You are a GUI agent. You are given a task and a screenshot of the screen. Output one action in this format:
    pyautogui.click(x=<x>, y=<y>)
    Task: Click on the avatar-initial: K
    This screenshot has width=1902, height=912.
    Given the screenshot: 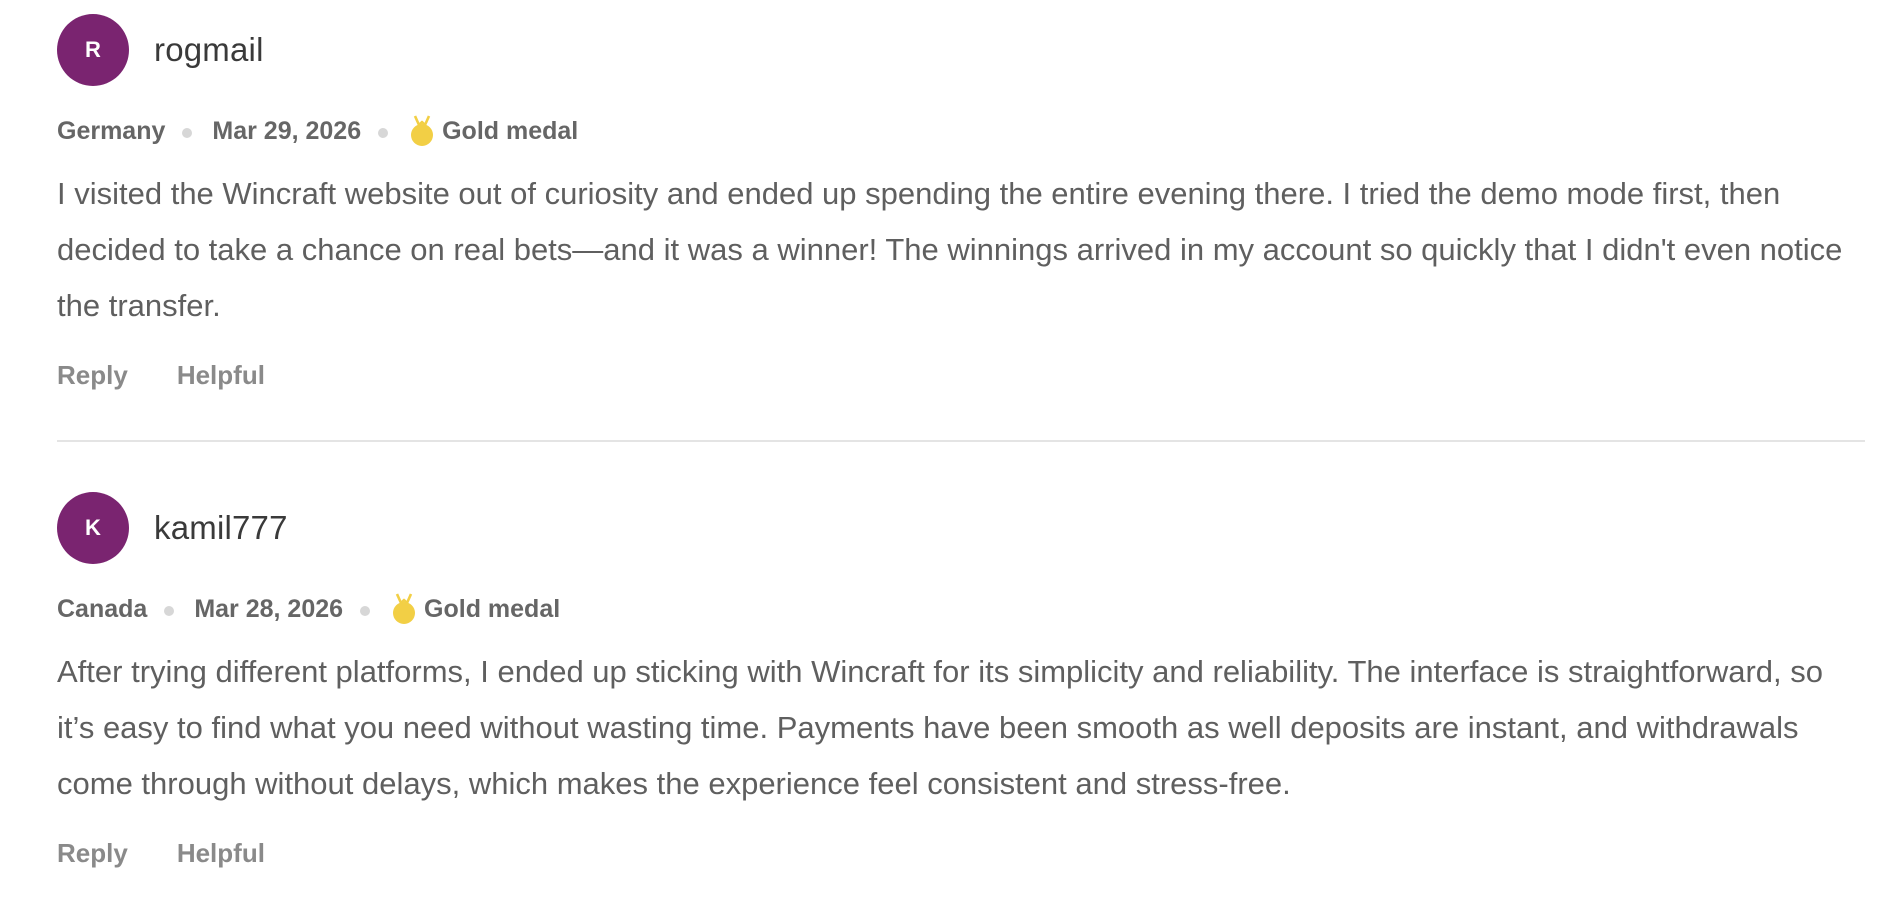 What is the action you would take?
    pyautogui.click(x=93, y=527)
    